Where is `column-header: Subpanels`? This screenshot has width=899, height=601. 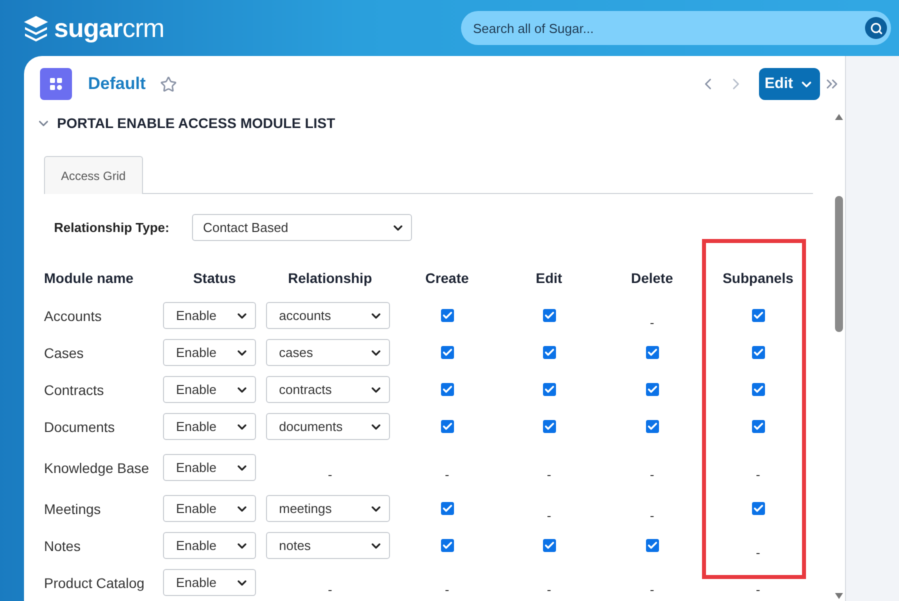
column-header: Subpanels is located at coordinates (758, 278).